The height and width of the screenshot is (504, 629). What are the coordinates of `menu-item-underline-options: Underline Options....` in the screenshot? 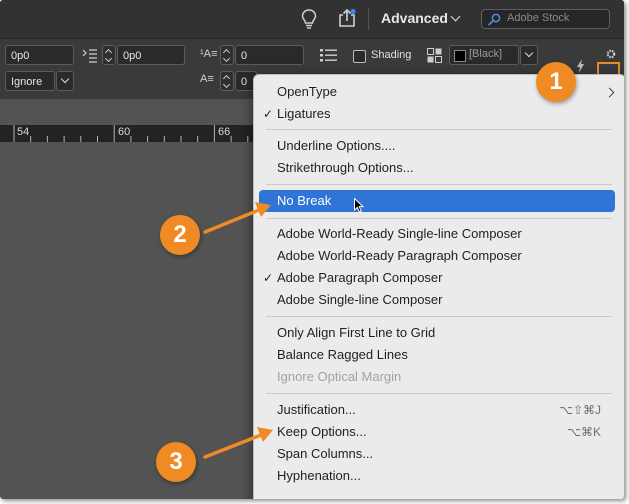 It's located at (439, 146).